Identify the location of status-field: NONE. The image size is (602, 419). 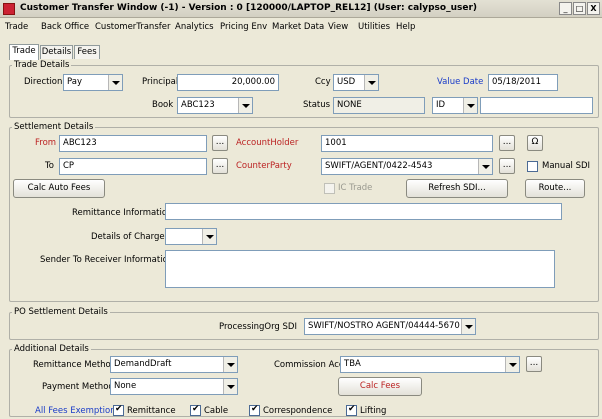
(379, 105).